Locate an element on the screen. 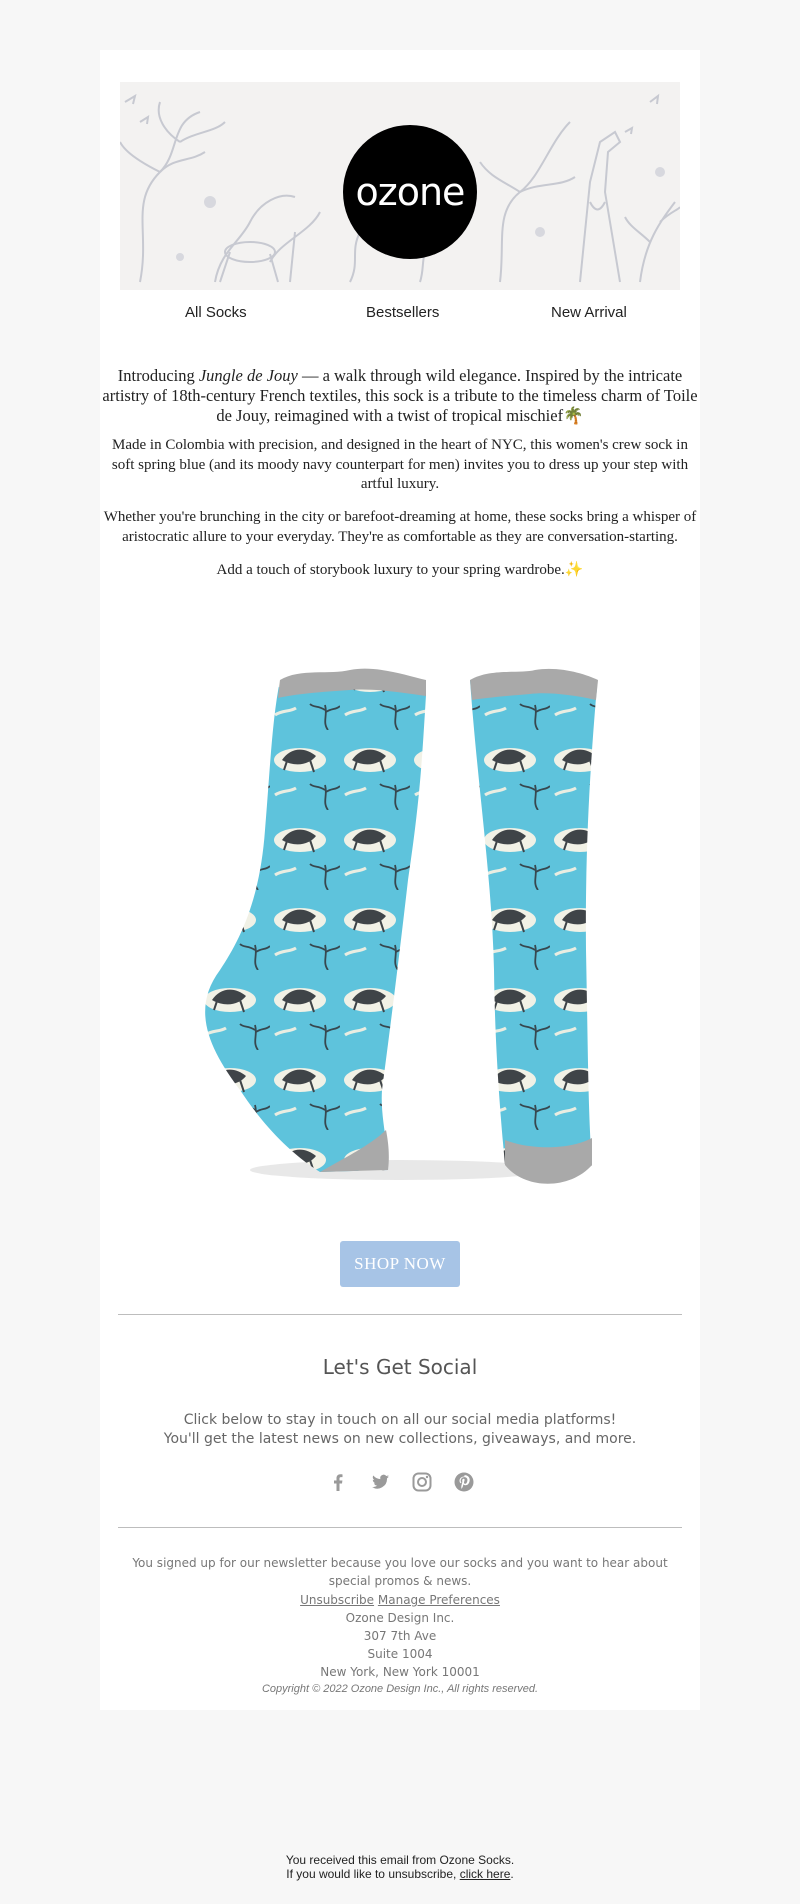 Image resolution: width=800 pixels, height=1904 pixels. ozone-logo: ozone is located at coordinates (410, 192).